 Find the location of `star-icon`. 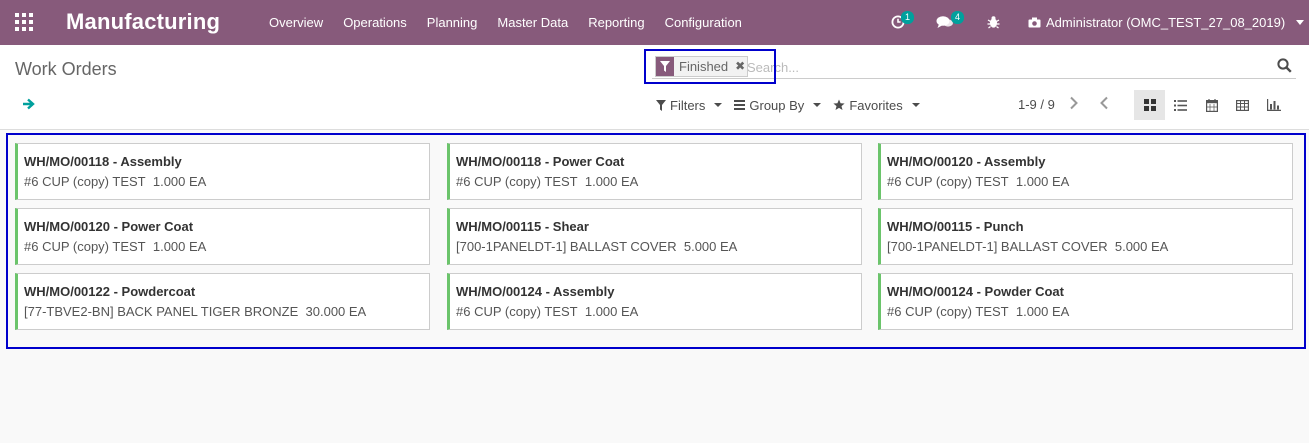

star-icon is located at coordinates (839, 104).